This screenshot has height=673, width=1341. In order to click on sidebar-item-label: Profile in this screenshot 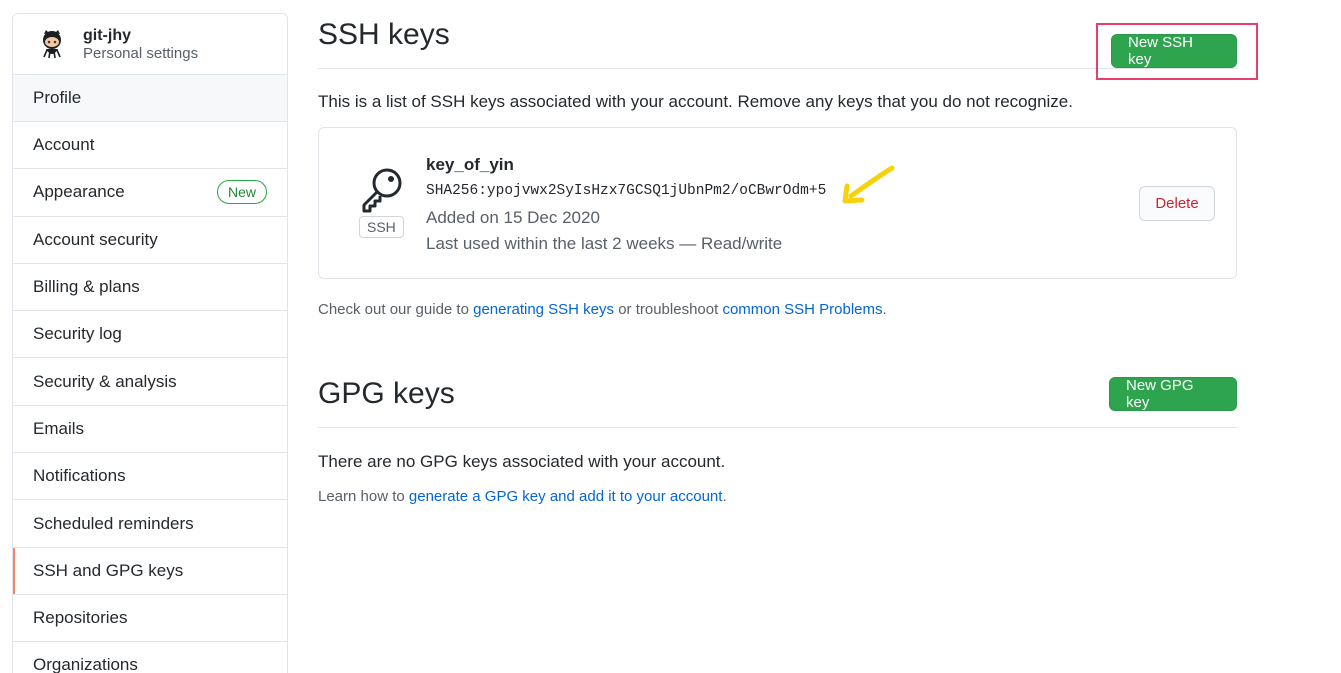, I will do `click(57, 97)`.